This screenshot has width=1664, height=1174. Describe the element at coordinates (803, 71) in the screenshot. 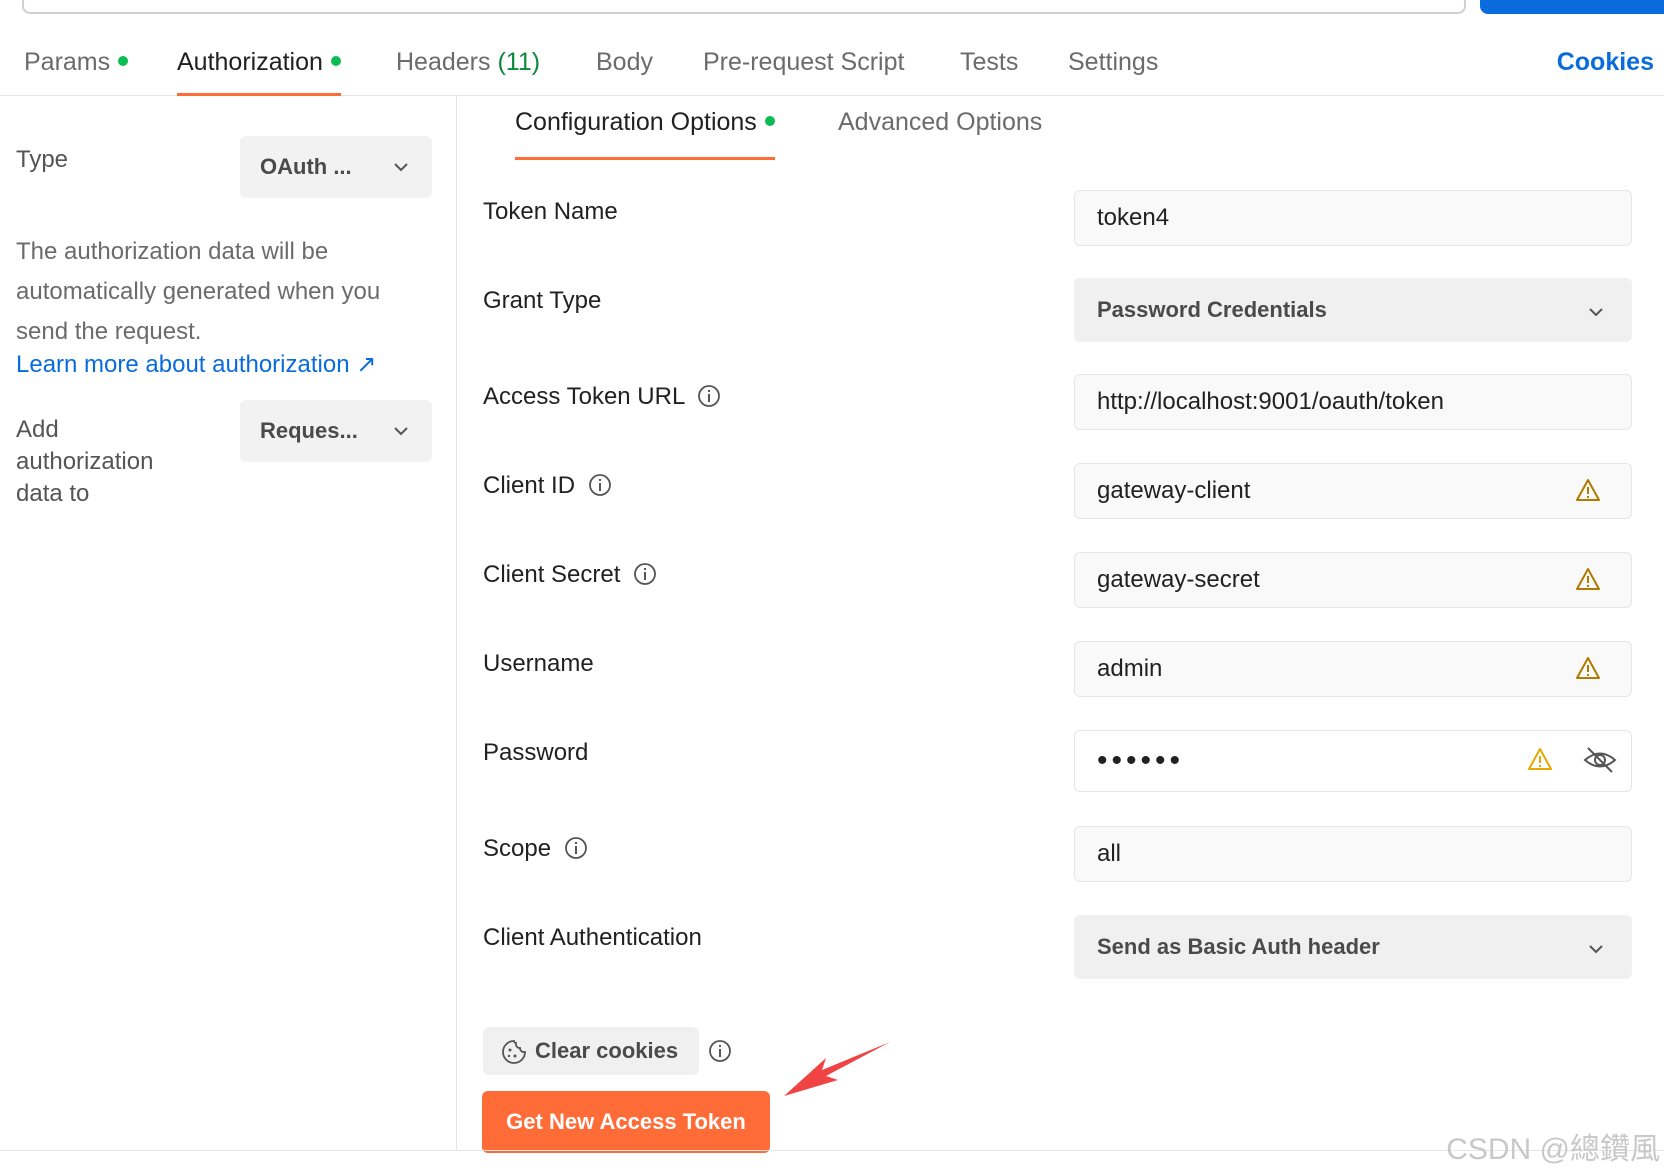

I see `tab-pre-request-script: Pre-request Script` at that location.